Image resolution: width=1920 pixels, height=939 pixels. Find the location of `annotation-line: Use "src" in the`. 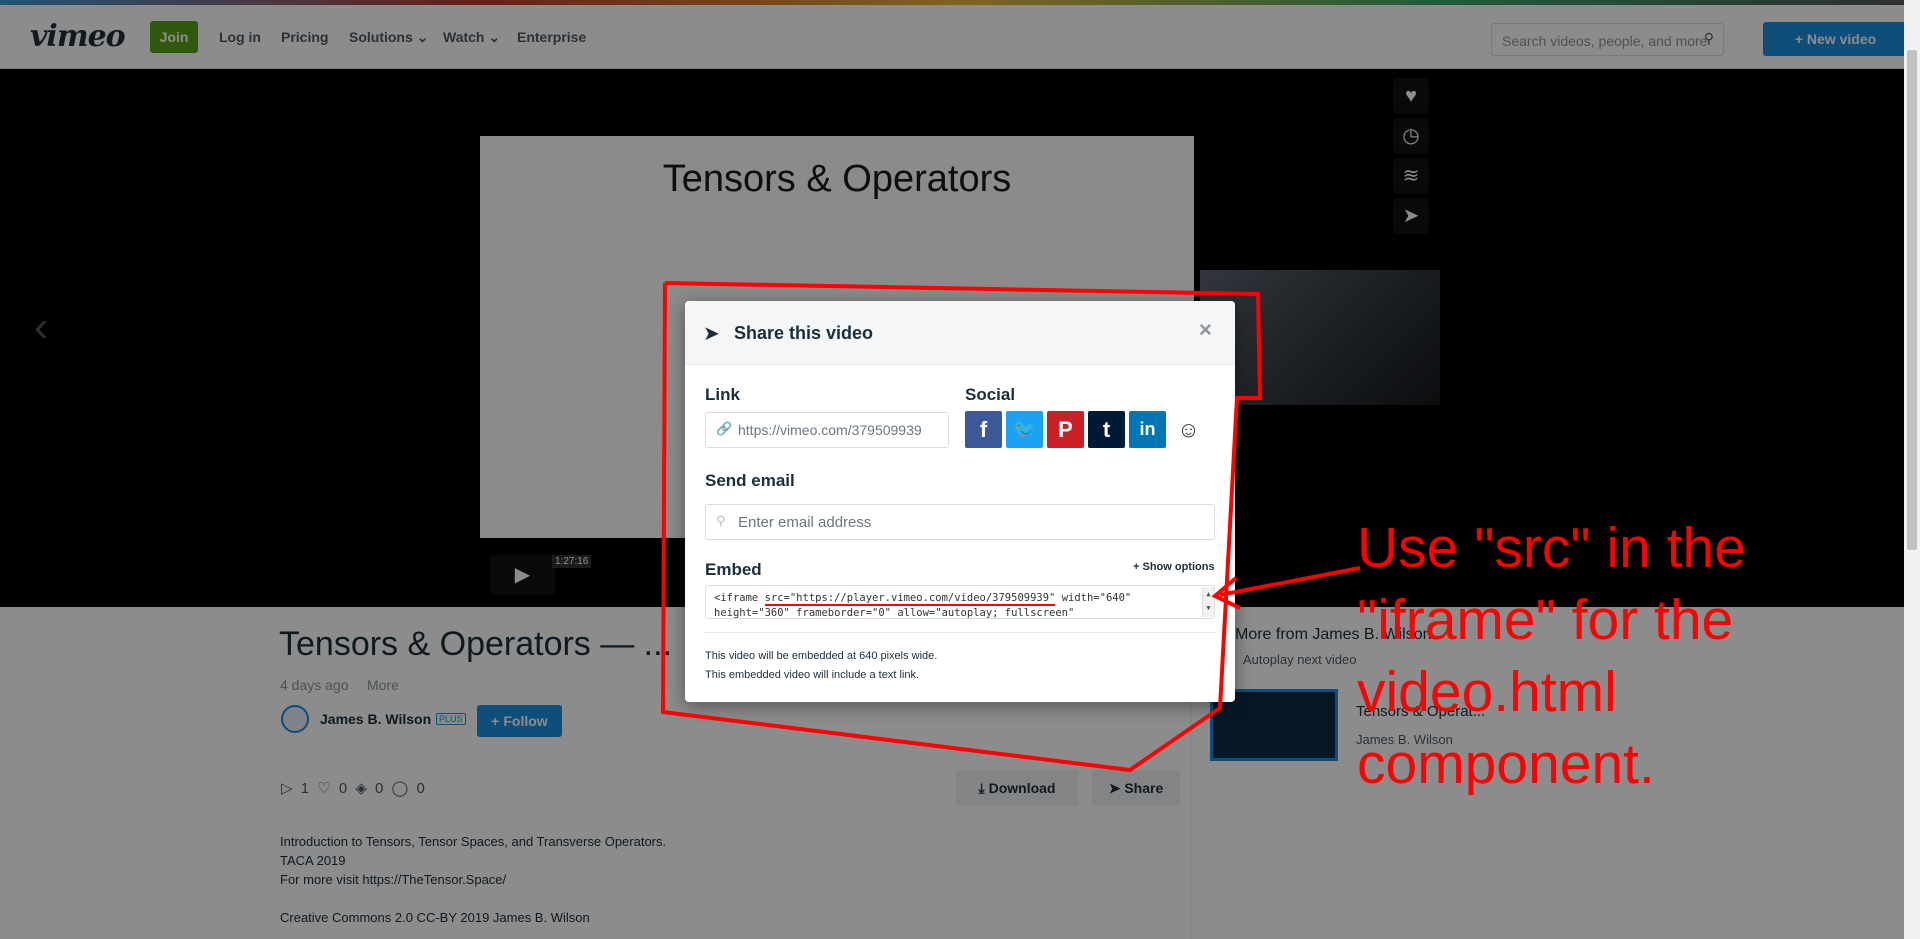

annotation-line: Use "src" in the is located at coordinates (1551, 548).